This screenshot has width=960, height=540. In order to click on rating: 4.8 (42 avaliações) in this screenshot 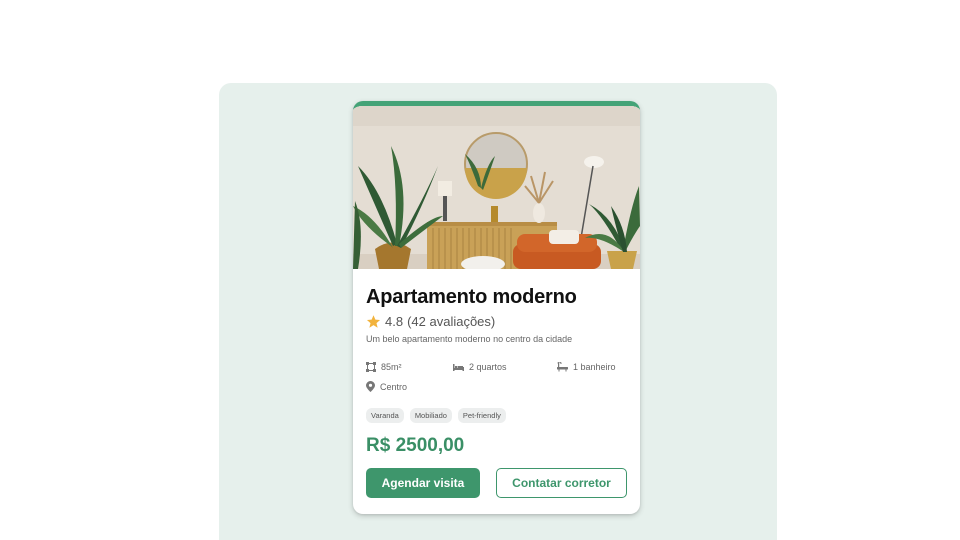, I will do `click(496, 321)`.